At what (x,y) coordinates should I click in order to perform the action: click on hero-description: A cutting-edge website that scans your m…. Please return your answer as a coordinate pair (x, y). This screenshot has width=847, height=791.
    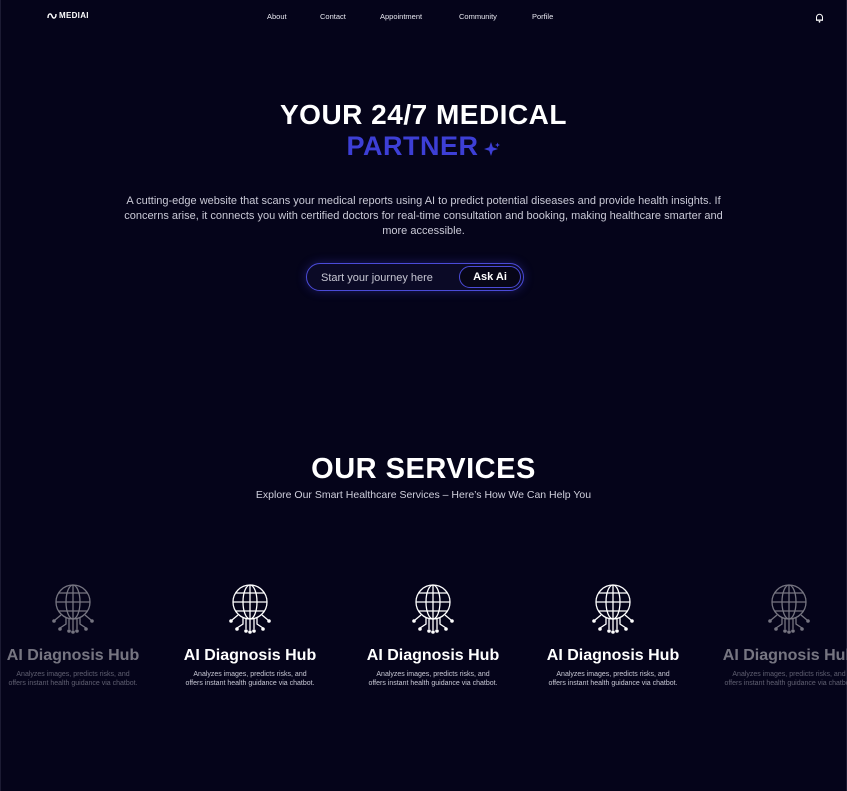
    Looking at the image, I should click on (423, 216).